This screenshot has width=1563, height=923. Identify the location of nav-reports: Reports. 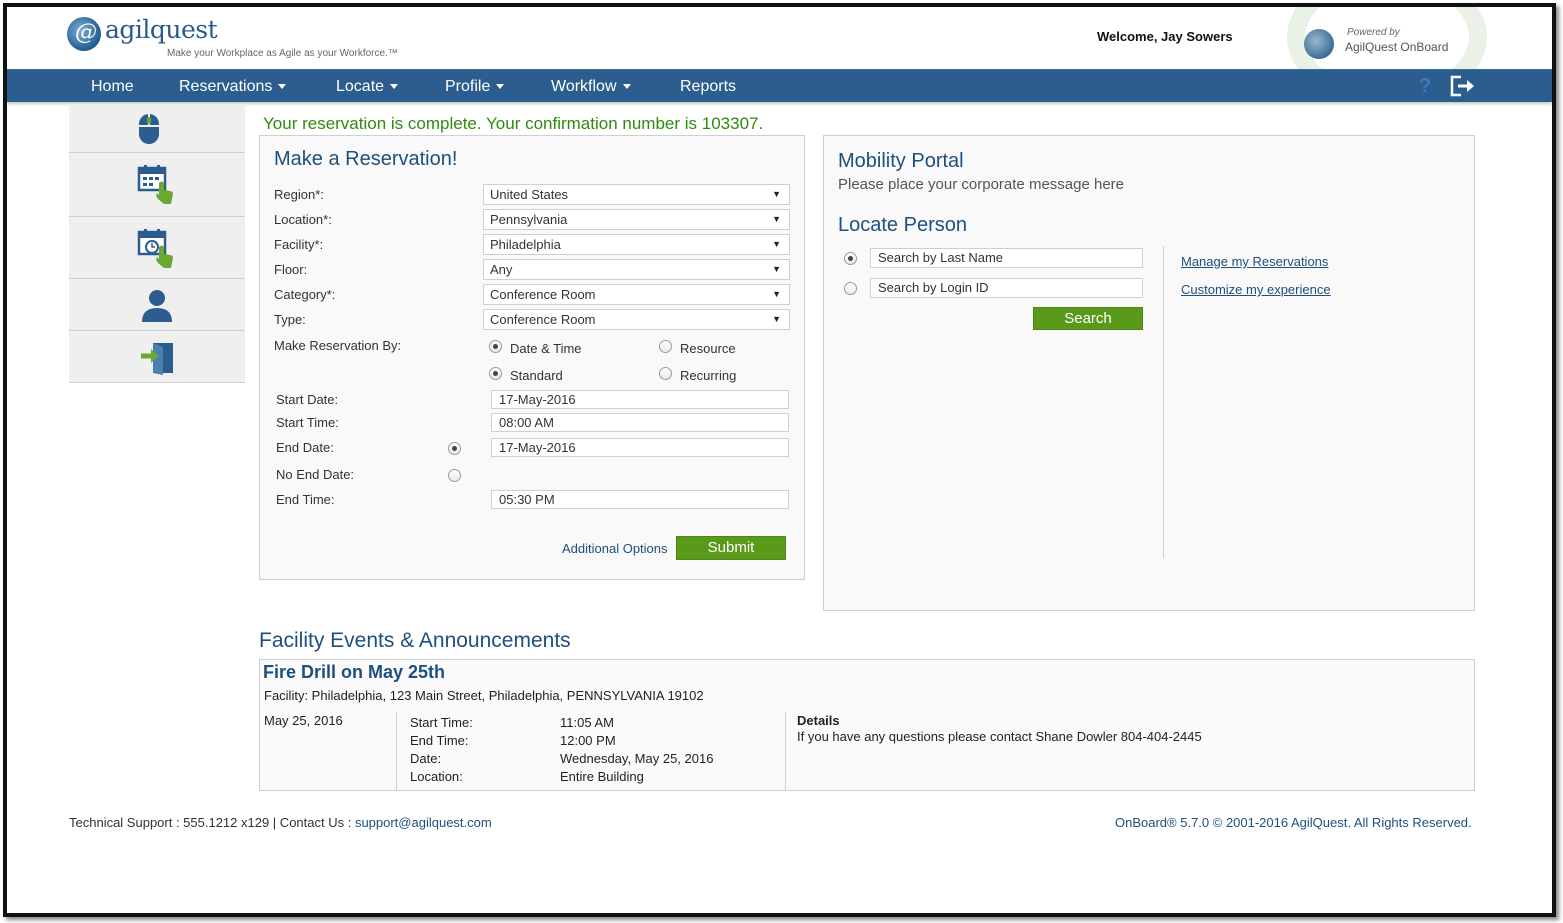
(708, 87).